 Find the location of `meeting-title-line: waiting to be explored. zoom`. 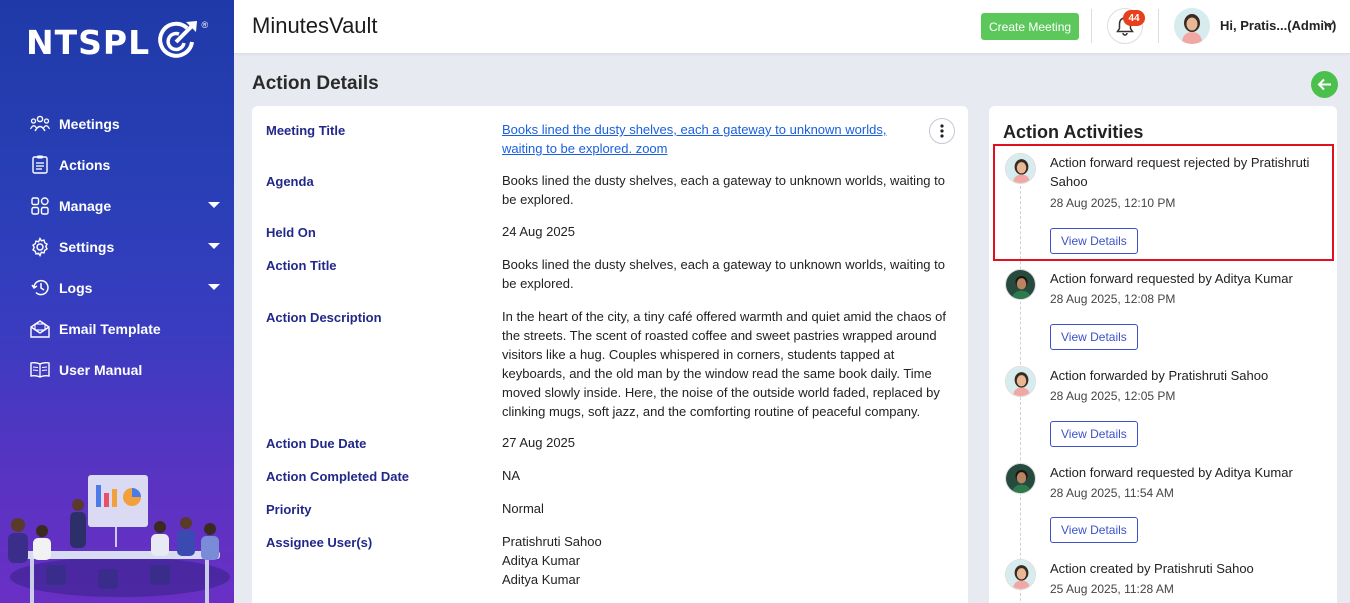

meeting-title-line: waiting to be explored. zoom is located at coordinates (585, 148).